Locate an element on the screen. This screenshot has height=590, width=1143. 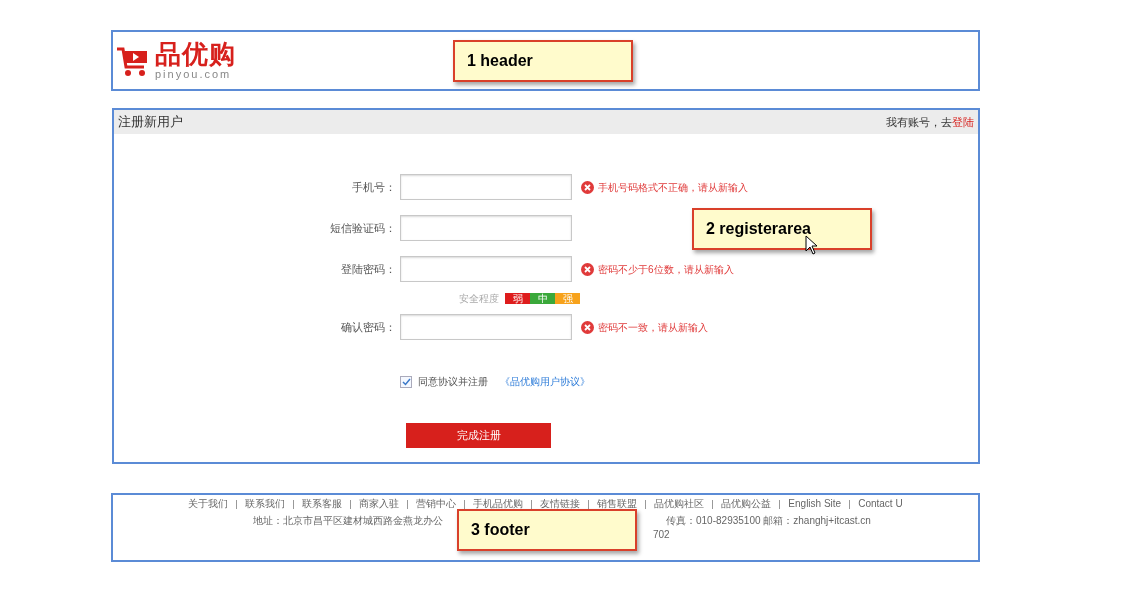
strength-level: 强 is located at coordinates (567, 298).